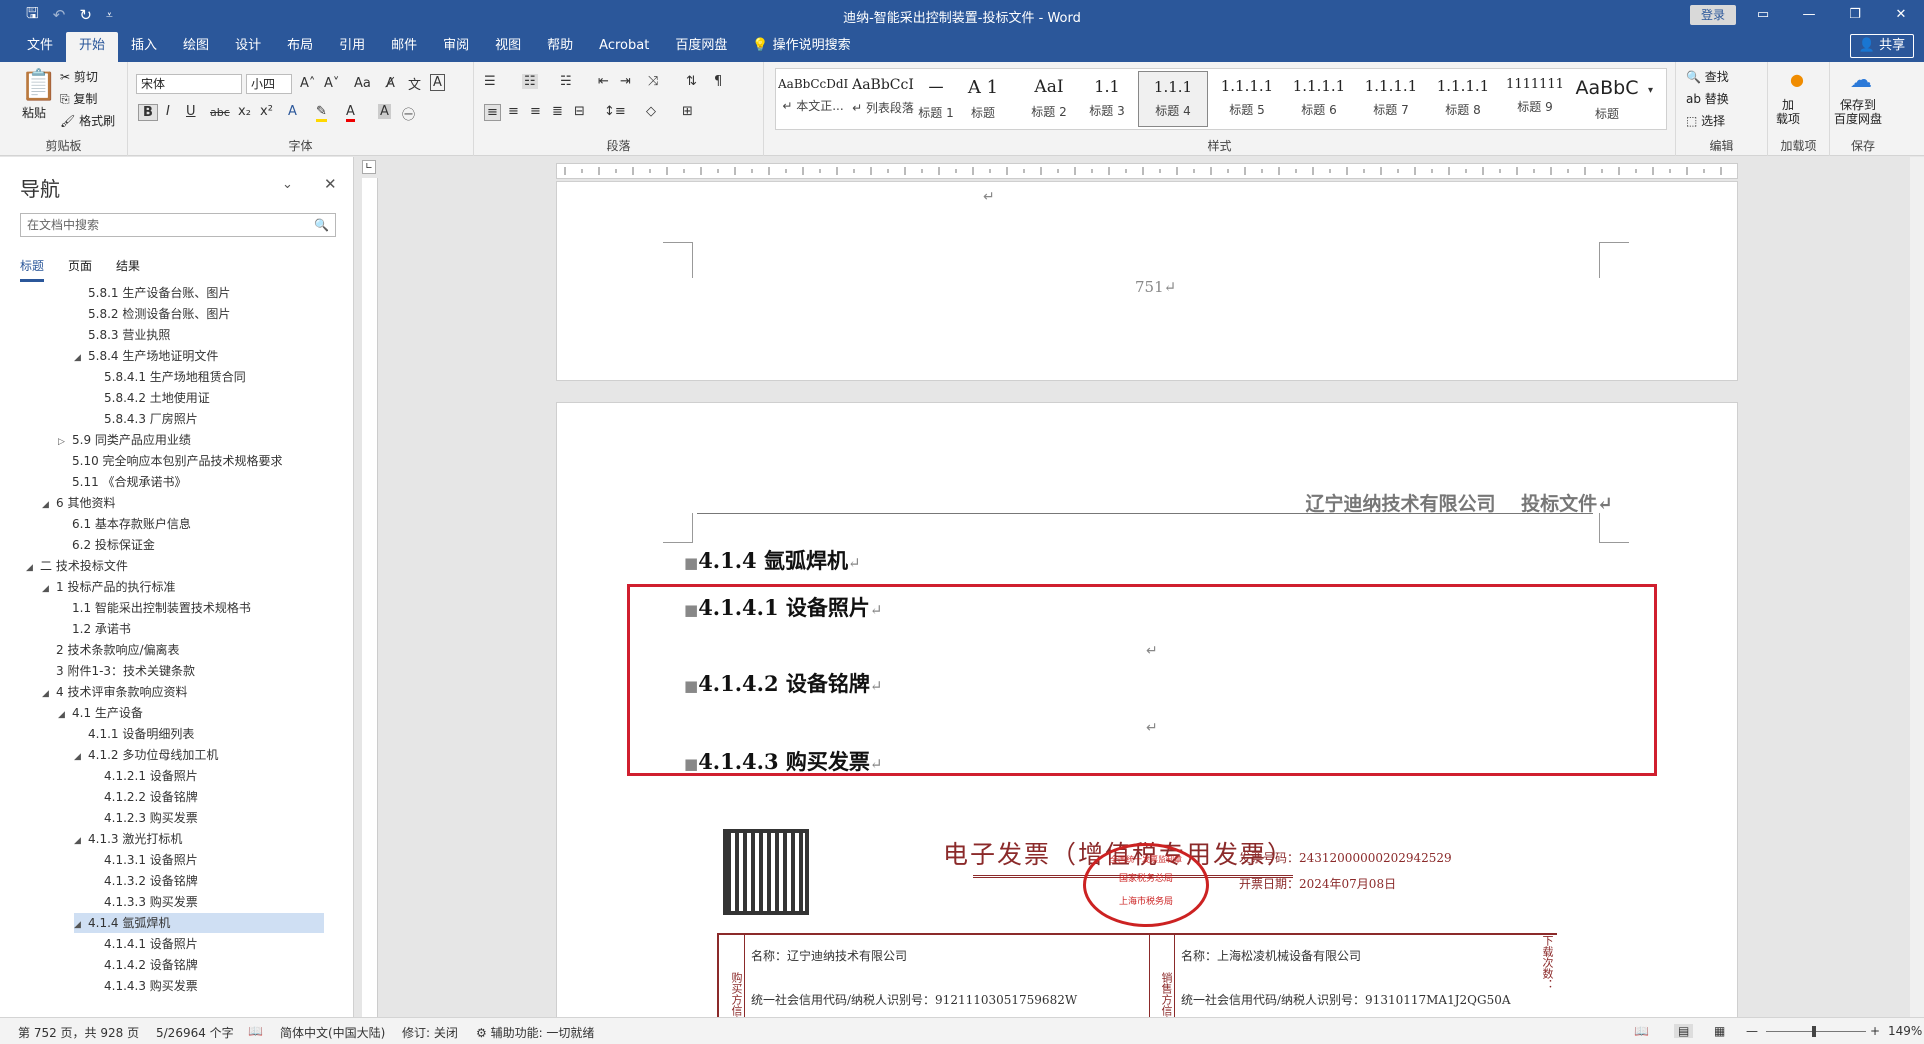  What do you see at coordinates (92, 47) in the screenshot?
I see `tab-home: 开始` at bounding box center [92, 47].